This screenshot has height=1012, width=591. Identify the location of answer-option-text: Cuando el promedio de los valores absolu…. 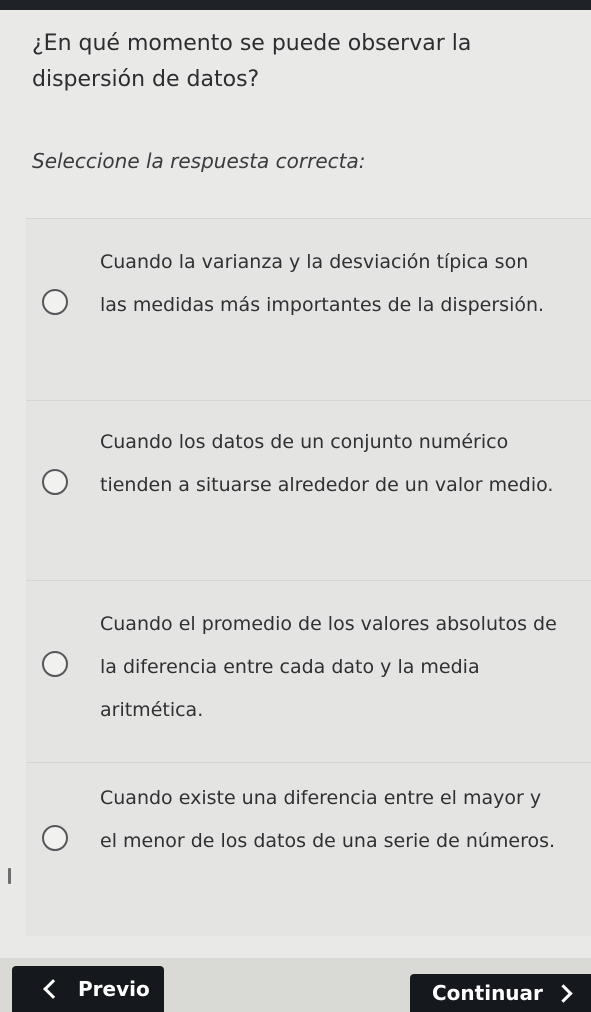
(328, 667).